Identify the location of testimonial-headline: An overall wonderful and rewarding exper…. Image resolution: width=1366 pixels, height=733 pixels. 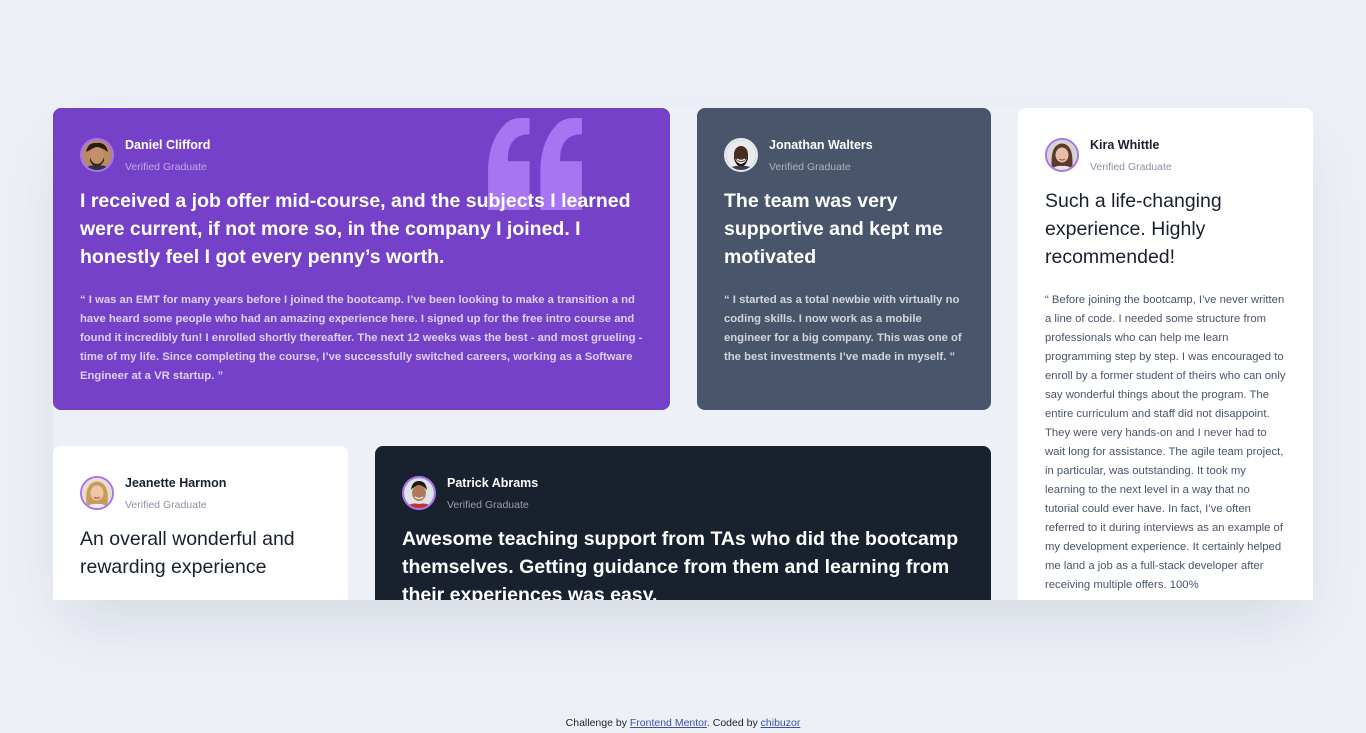
(187, 553).